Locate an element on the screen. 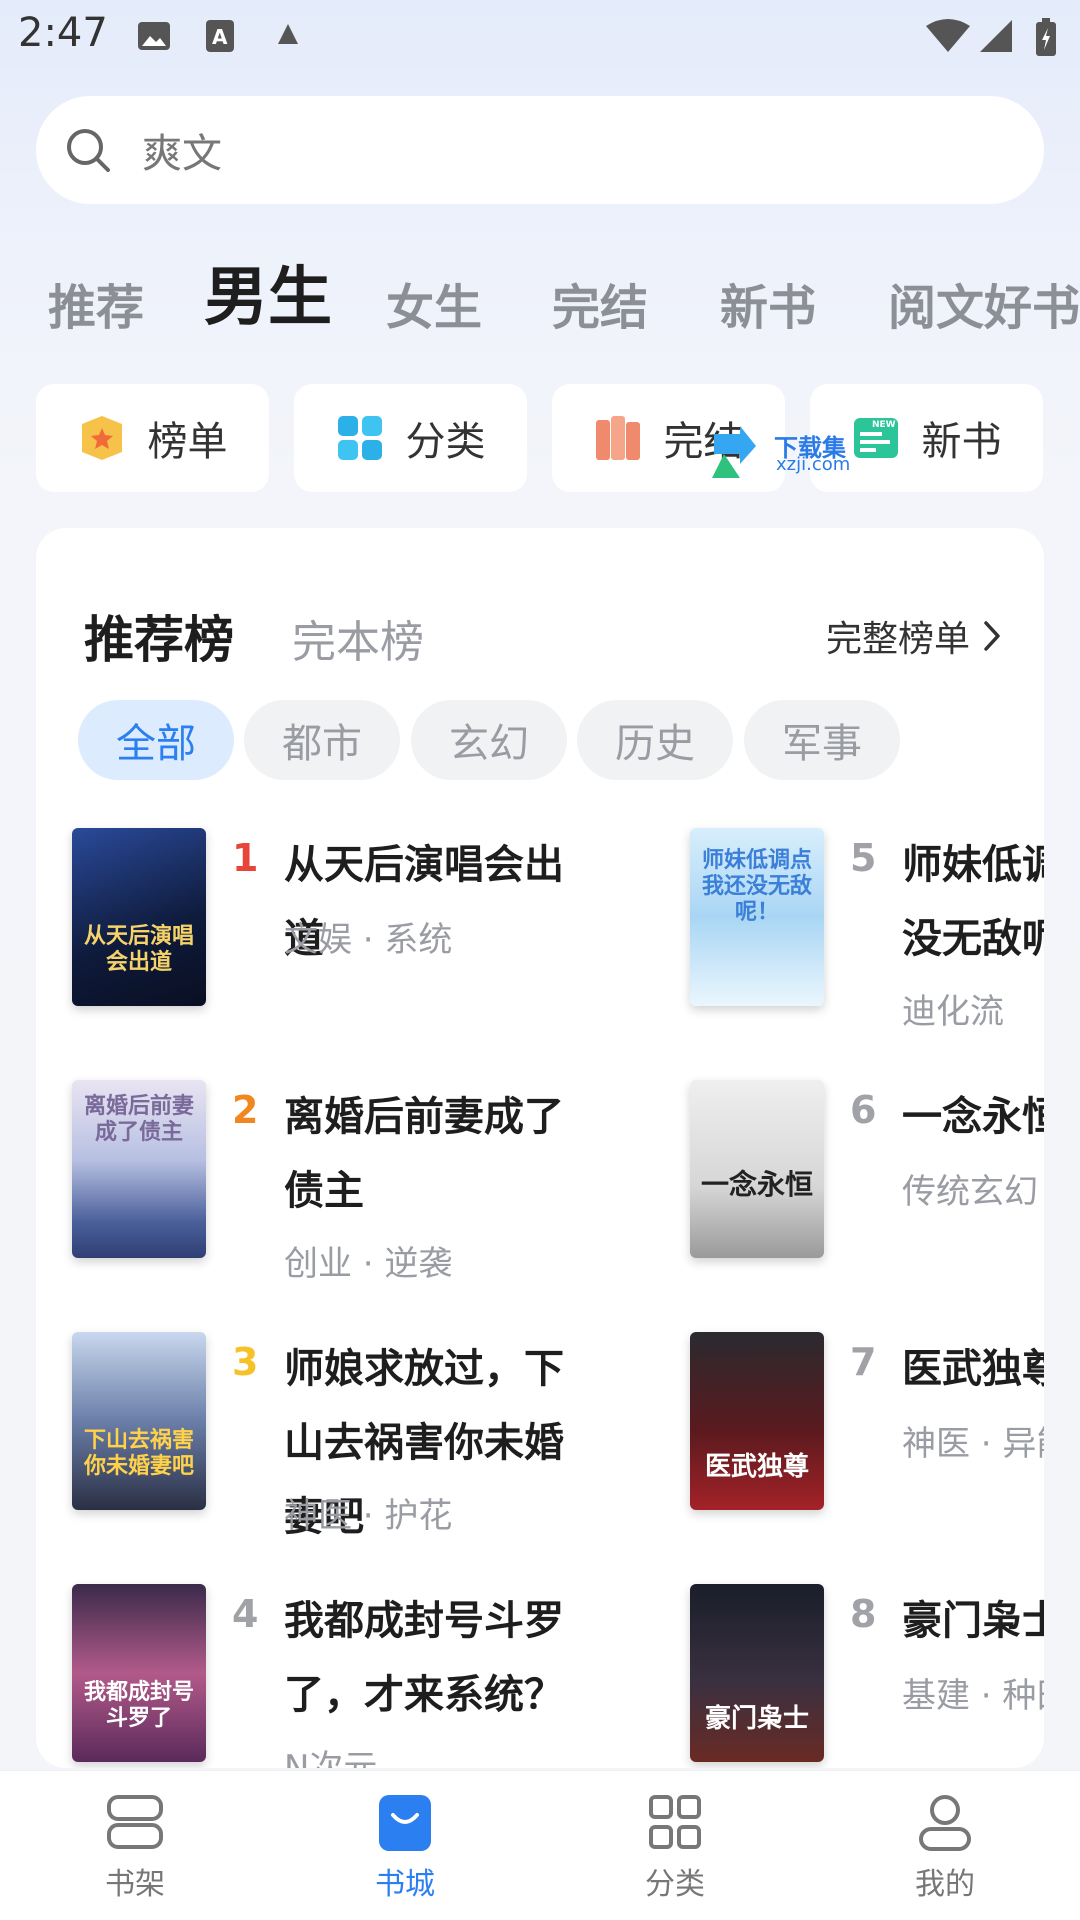  trophy-icon is located at coordinates (101, 438).